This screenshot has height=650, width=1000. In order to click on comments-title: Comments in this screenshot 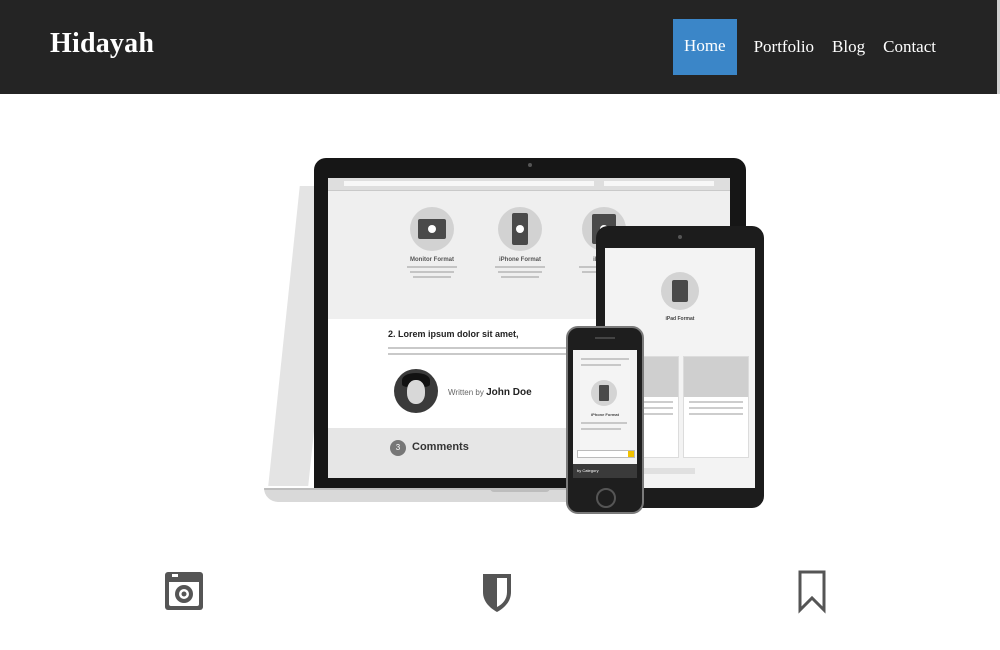, I will do `click(440, 447)`.